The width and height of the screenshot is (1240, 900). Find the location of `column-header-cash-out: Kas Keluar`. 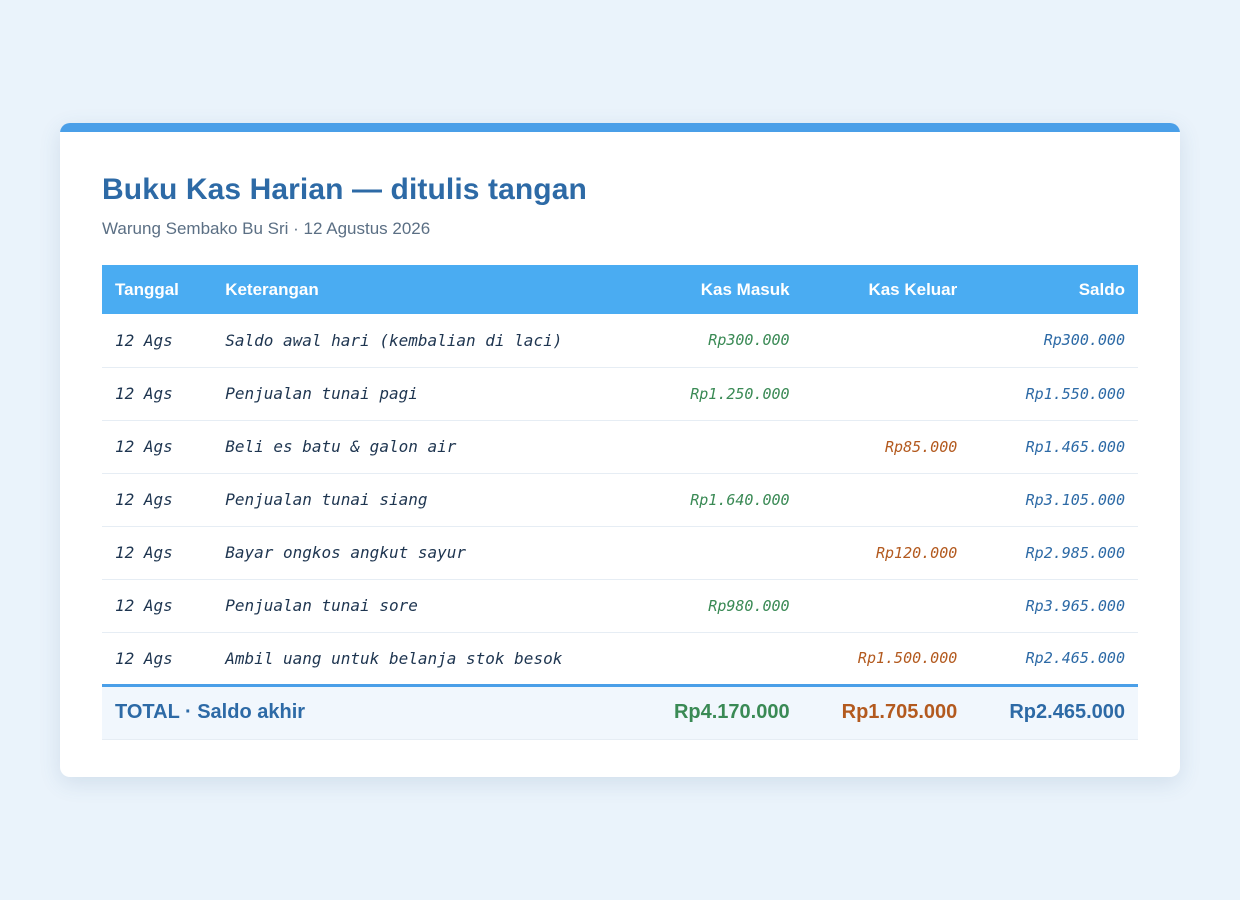

column-header-cash-out: Kas Keluar is located at coordinates (913, 289).